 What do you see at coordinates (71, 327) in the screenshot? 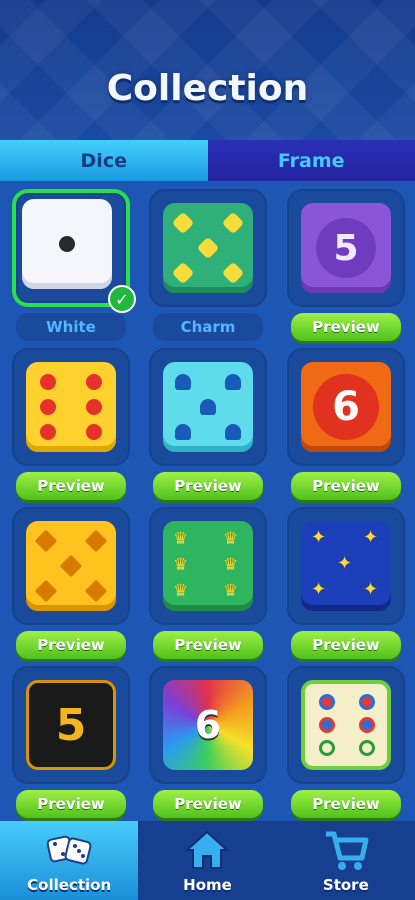
I see `dice-name-label: White` at bounding box center [71, 327].